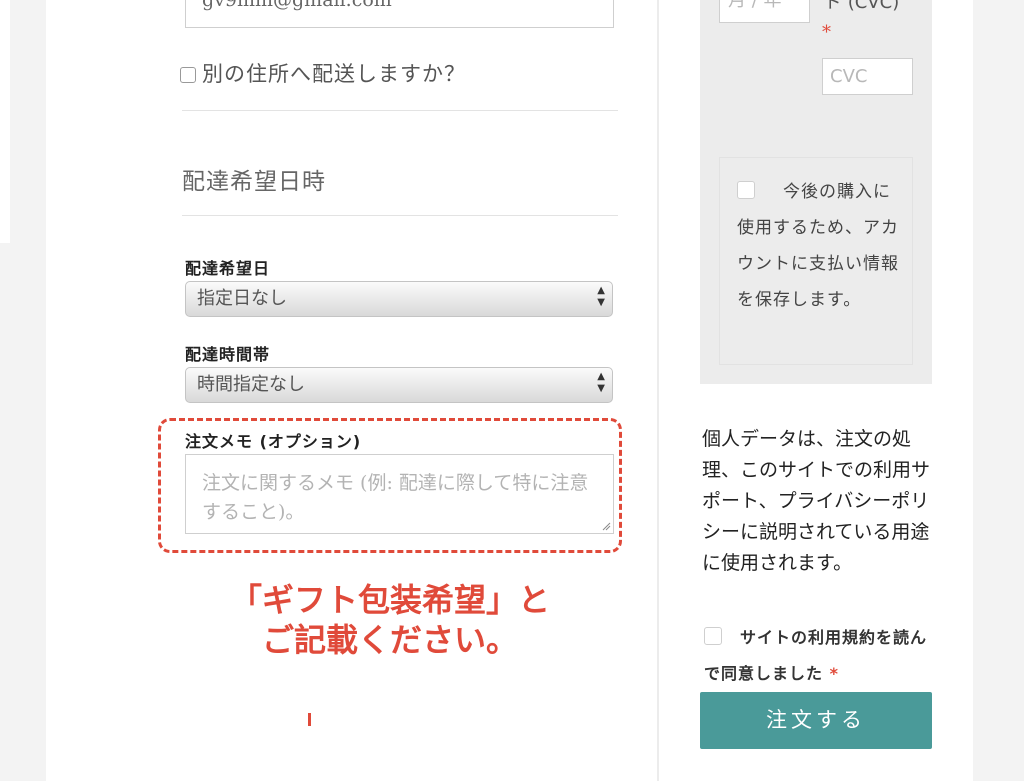 The height and width of the screenshot is (781, 1024). What do you see at coordinates (228, 268) in the screenshot?
I see `delivery-date-label: 配達希望日` at bounding box center [228, 268].